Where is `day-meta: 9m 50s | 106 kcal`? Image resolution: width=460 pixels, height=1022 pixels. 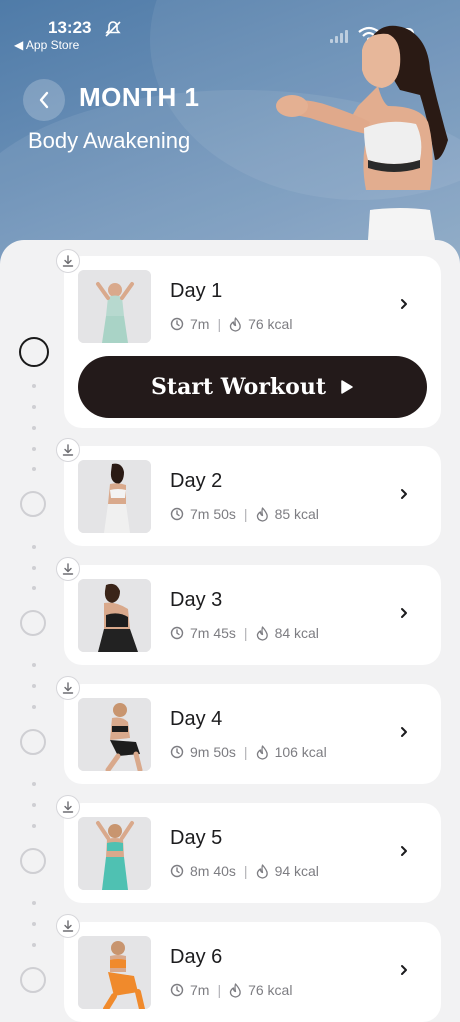
day-meta: 9m 50s | 106 kcal is located at coordinates (248, 752).